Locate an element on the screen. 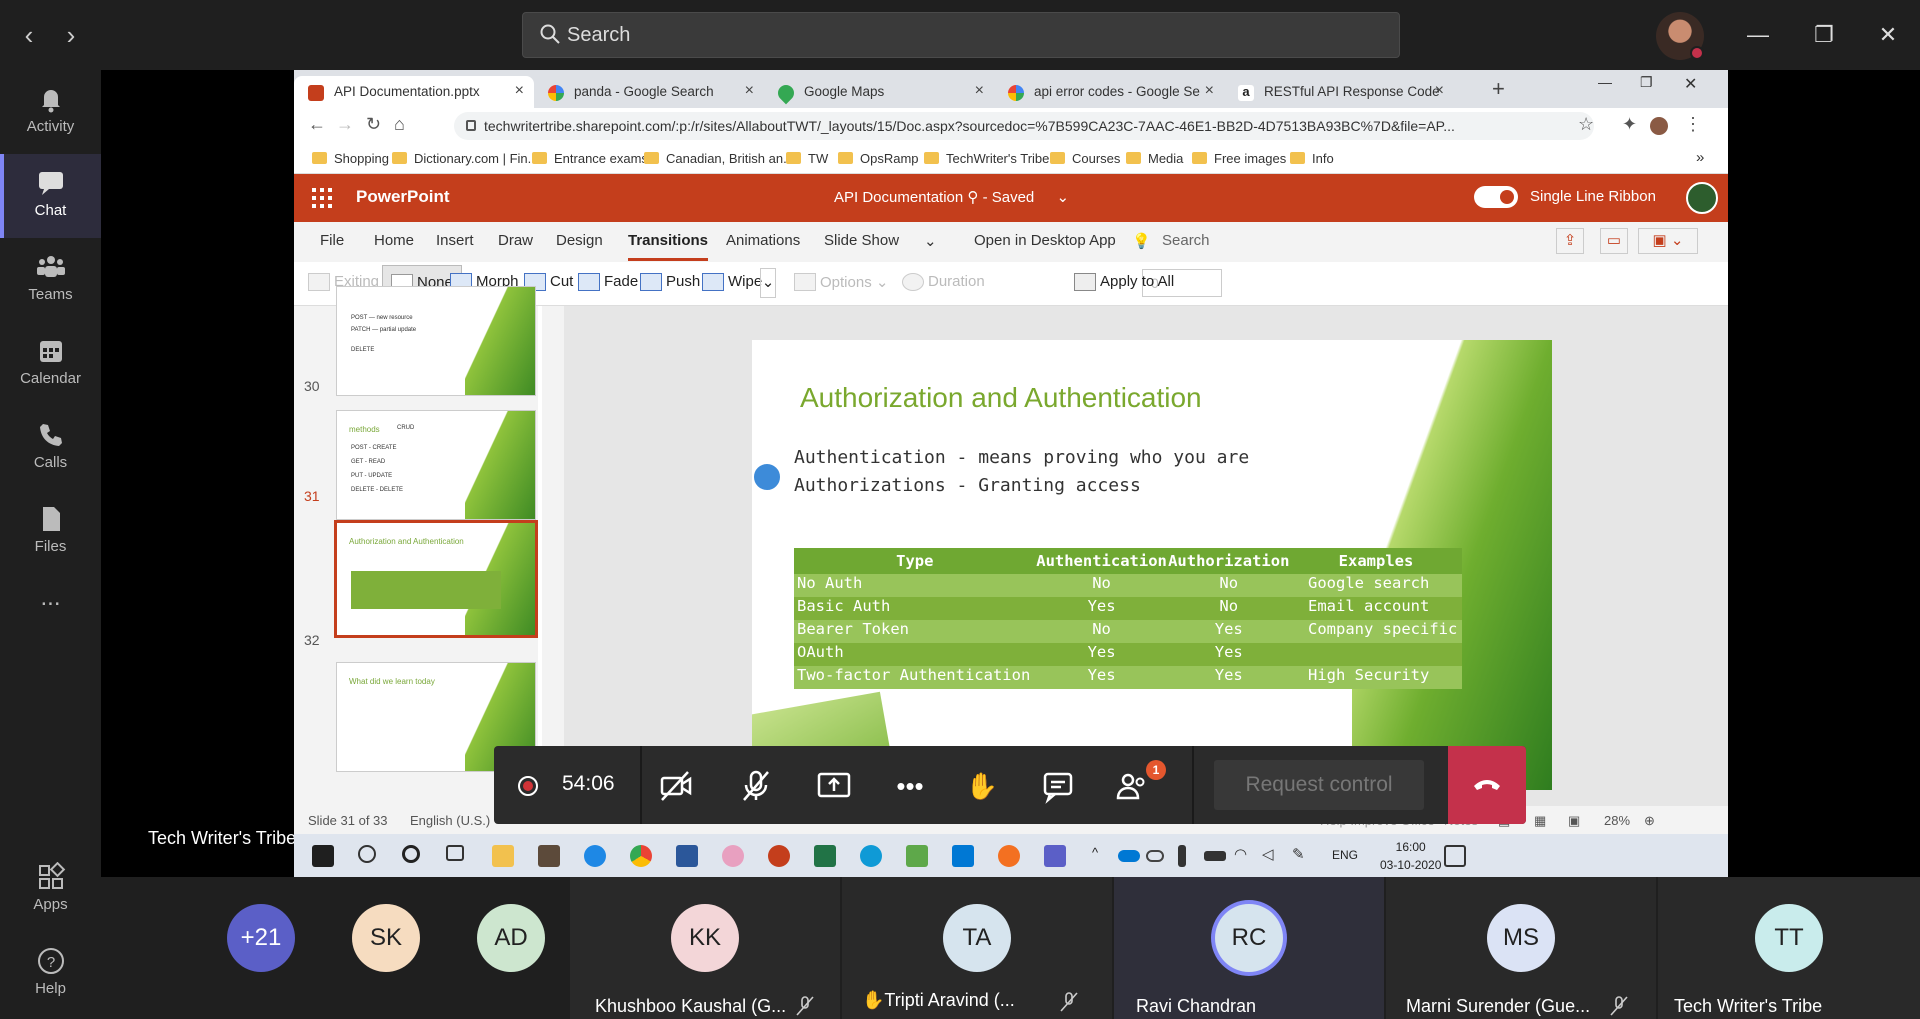 The image size is (1920, 1019). notification-icon is located at coordinates (1455, 856).